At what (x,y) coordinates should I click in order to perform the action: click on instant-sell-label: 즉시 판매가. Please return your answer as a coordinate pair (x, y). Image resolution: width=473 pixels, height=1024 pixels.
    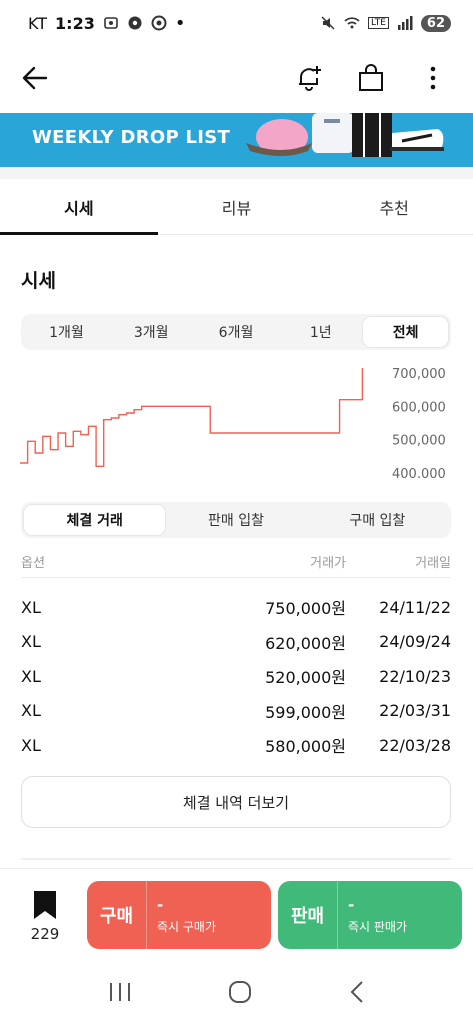
    Looking at the image, I should click on (378, 926).